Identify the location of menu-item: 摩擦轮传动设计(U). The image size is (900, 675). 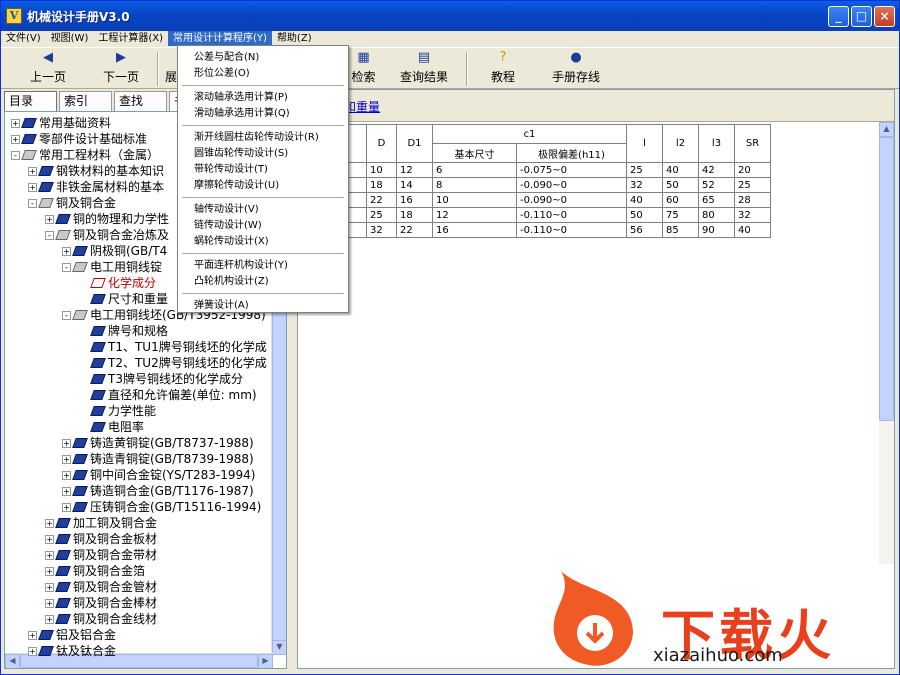
(236, 186).